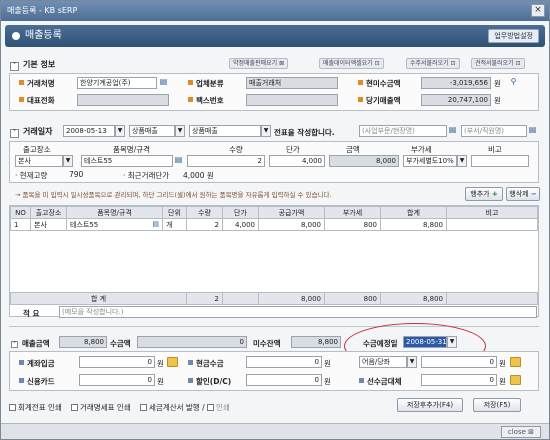 Image resolution: width=550 pixels, height=440 pixels. I want to click on cell, so click(492, 224).